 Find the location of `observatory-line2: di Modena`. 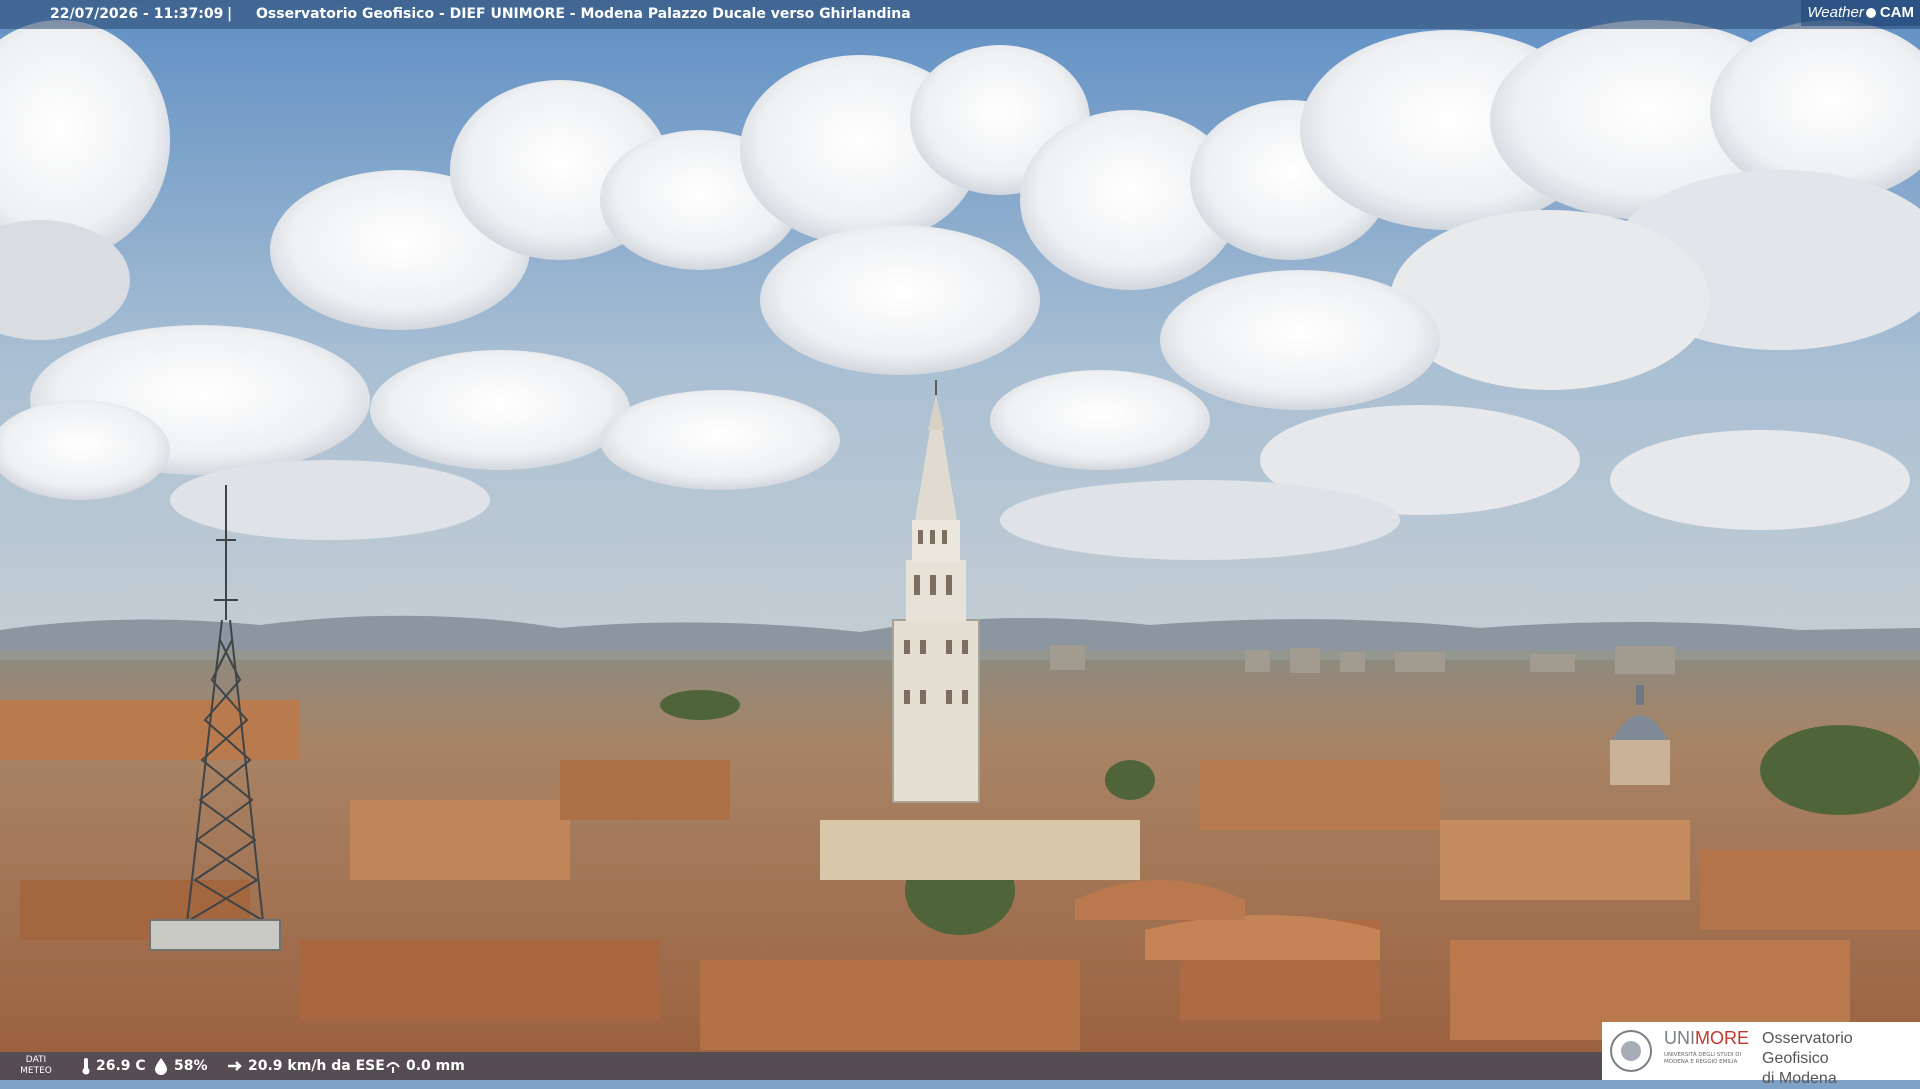

observatory-line2: di Modena is located at coordinates (1799, 1078).